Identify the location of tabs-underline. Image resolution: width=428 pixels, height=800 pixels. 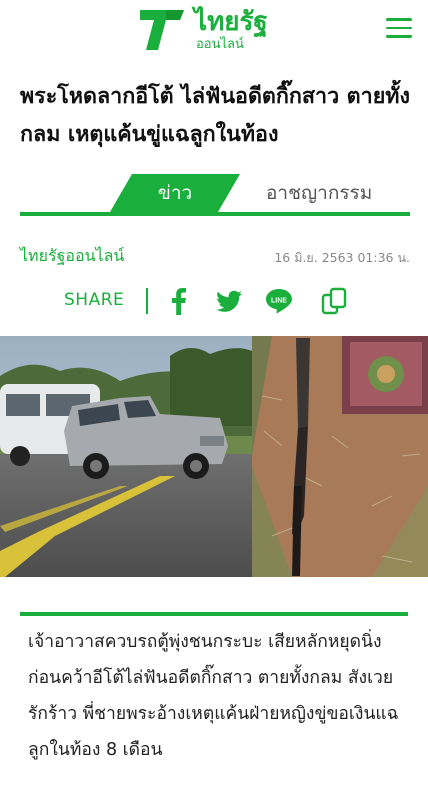
(215, 214).